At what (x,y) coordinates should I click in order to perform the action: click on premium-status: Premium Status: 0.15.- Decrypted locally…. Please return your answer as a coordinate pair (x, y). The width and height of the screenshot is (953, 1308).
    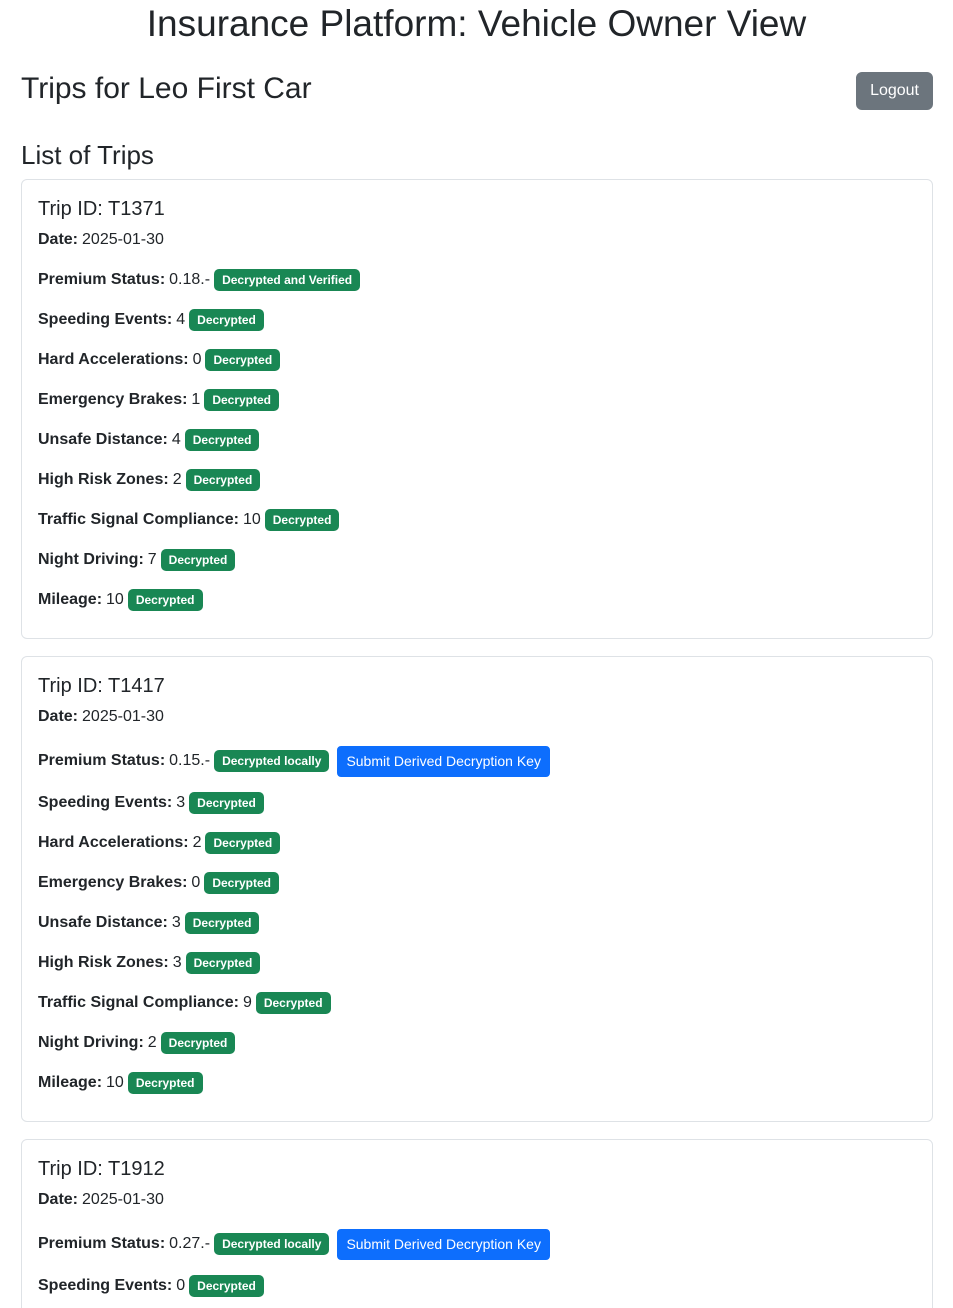
    Looking at the image, I should click on (477, 761).